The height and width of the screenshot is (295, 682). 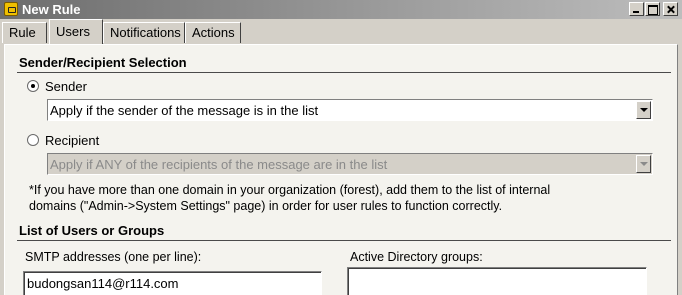 I want to click on ad-groups-label: Active Directory groups:, so click(x=416, y=257).